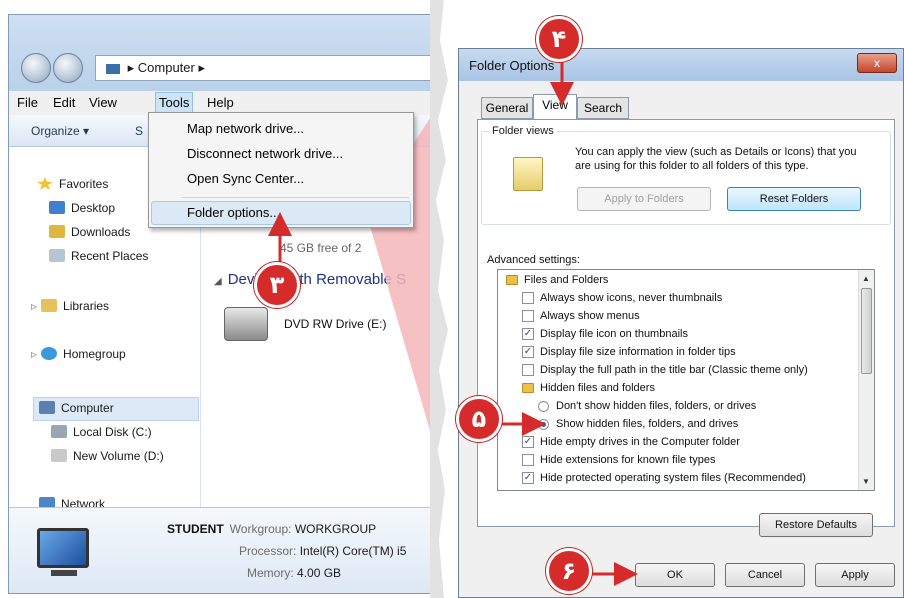 The width and height of the screenshot is (904, 598). I want to click on workgroup-value: WORKGROUP, so click(335, 529).